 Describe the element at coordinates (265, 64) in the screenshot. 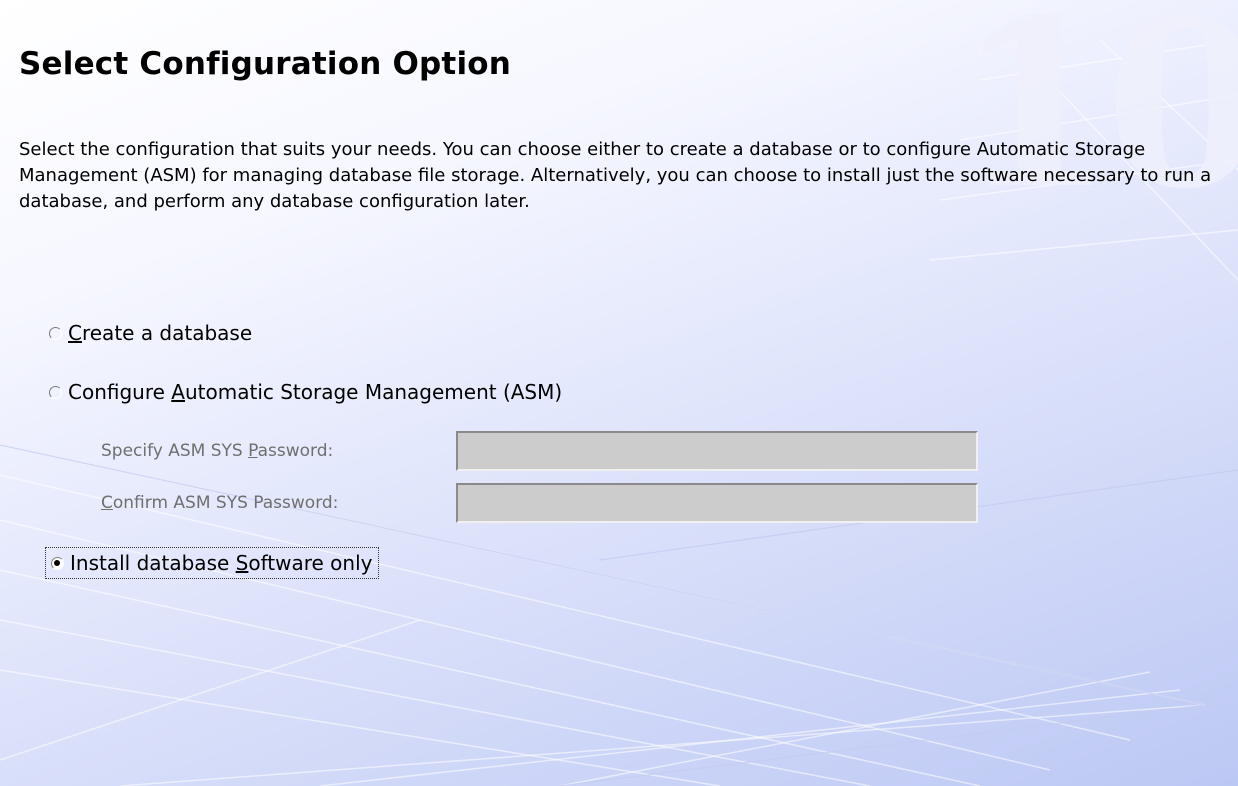

I see `page-title: Select Configuration Option` at that location.